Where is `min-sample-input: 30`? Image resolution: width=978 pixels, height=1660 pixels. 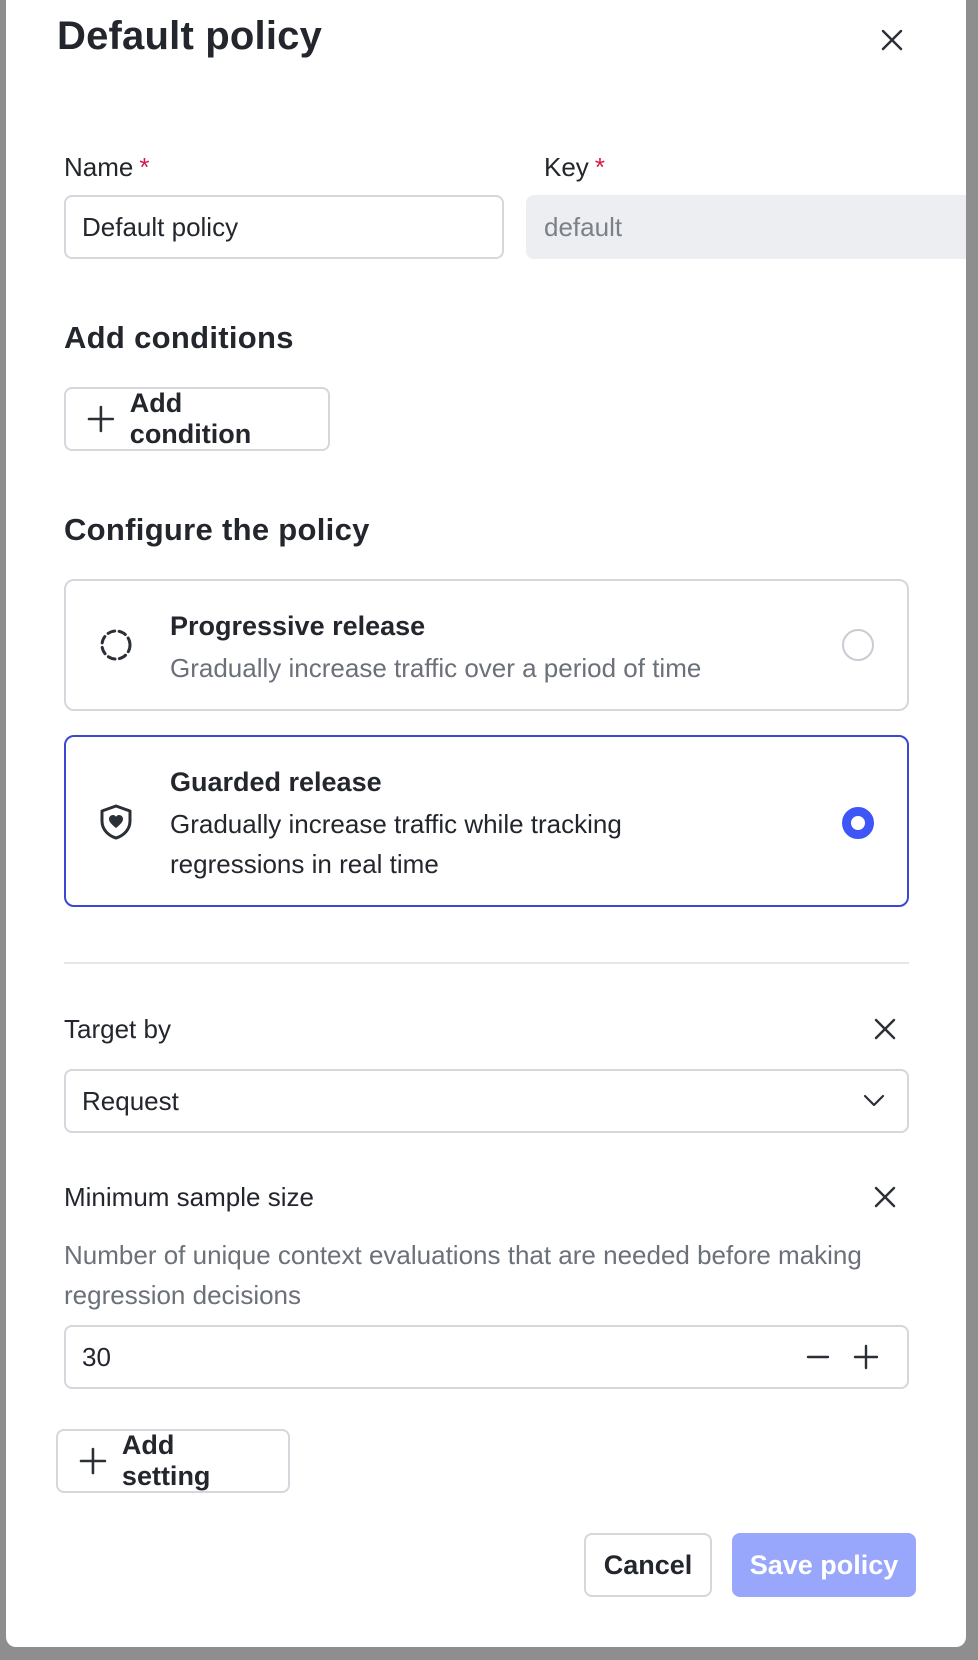 min-sample-input: 30 is located at coordinates (486, 1357).